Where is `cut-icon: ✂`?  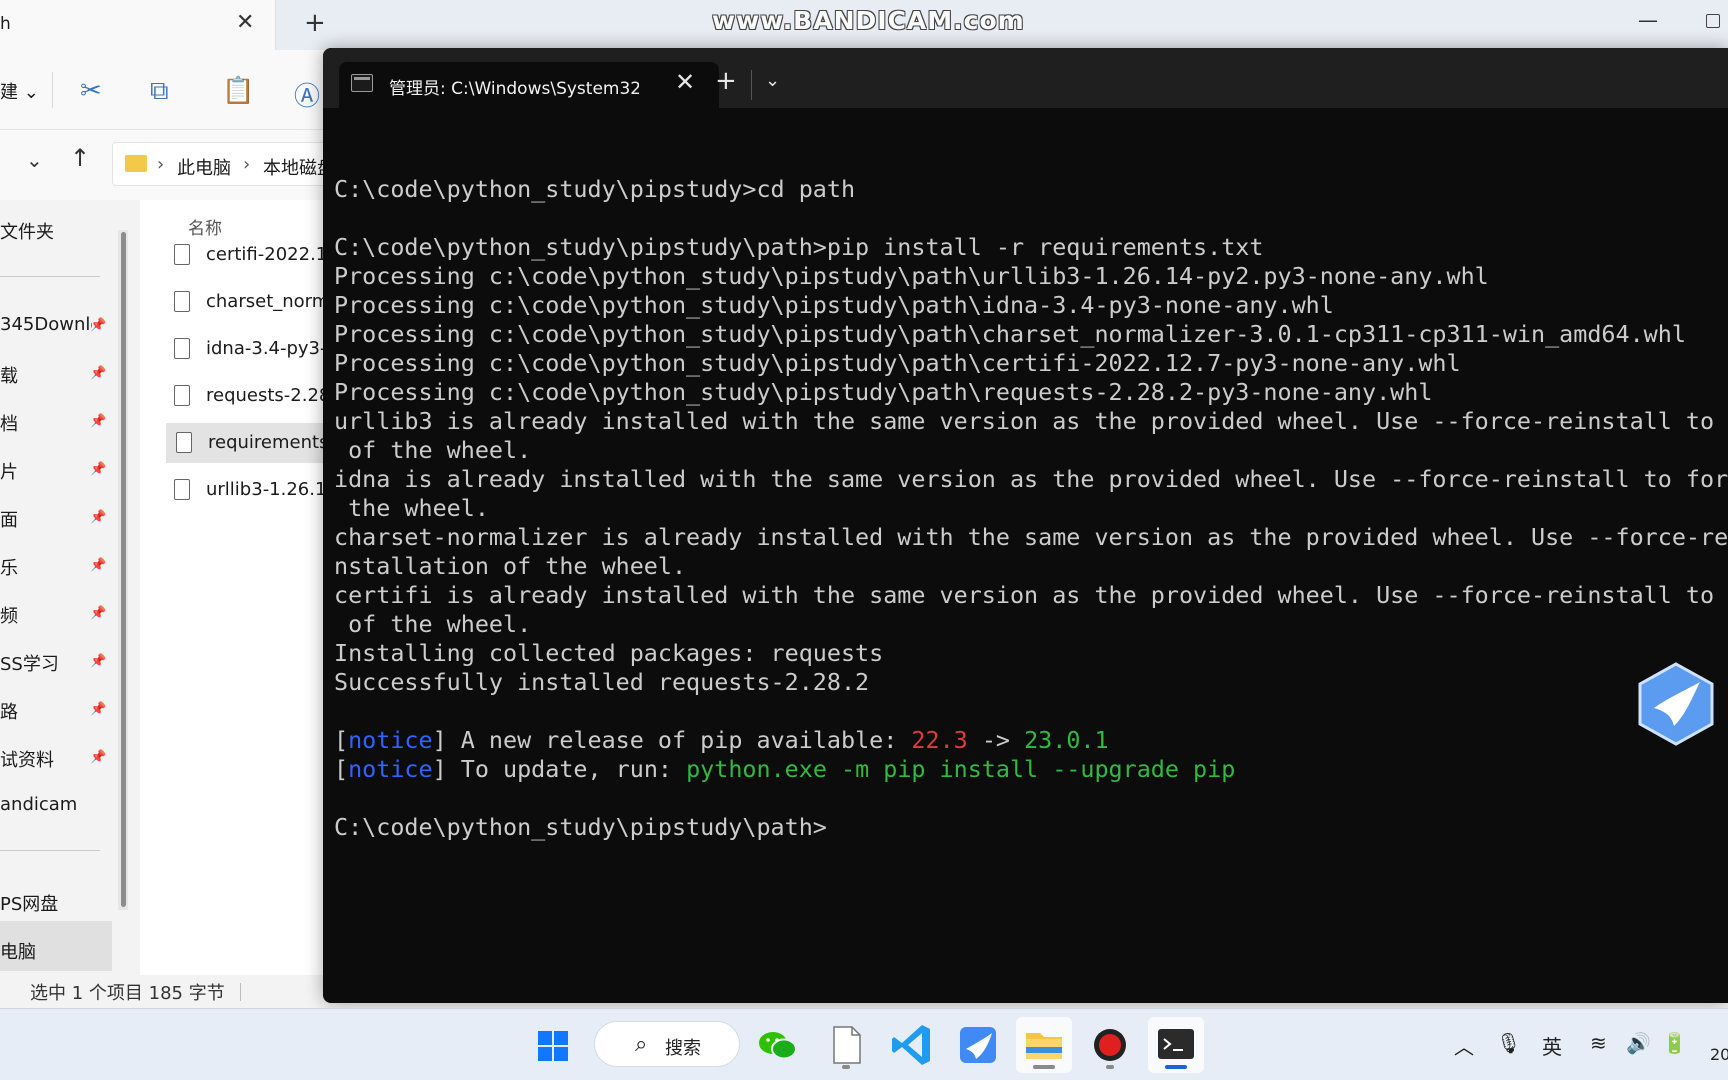
cut-icon: ✂ is located at coordinates (91, 91).